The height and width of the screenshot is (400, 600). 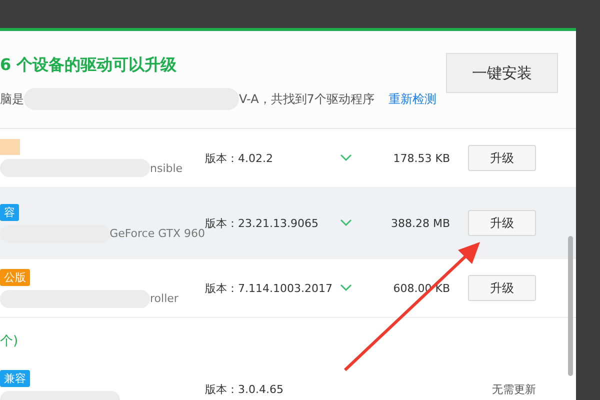 What do you see at coordinates (262, 223) in the screenshot?
I see `driver-version: 版本：23.21.13.9065` at bounding box center [262, 223].